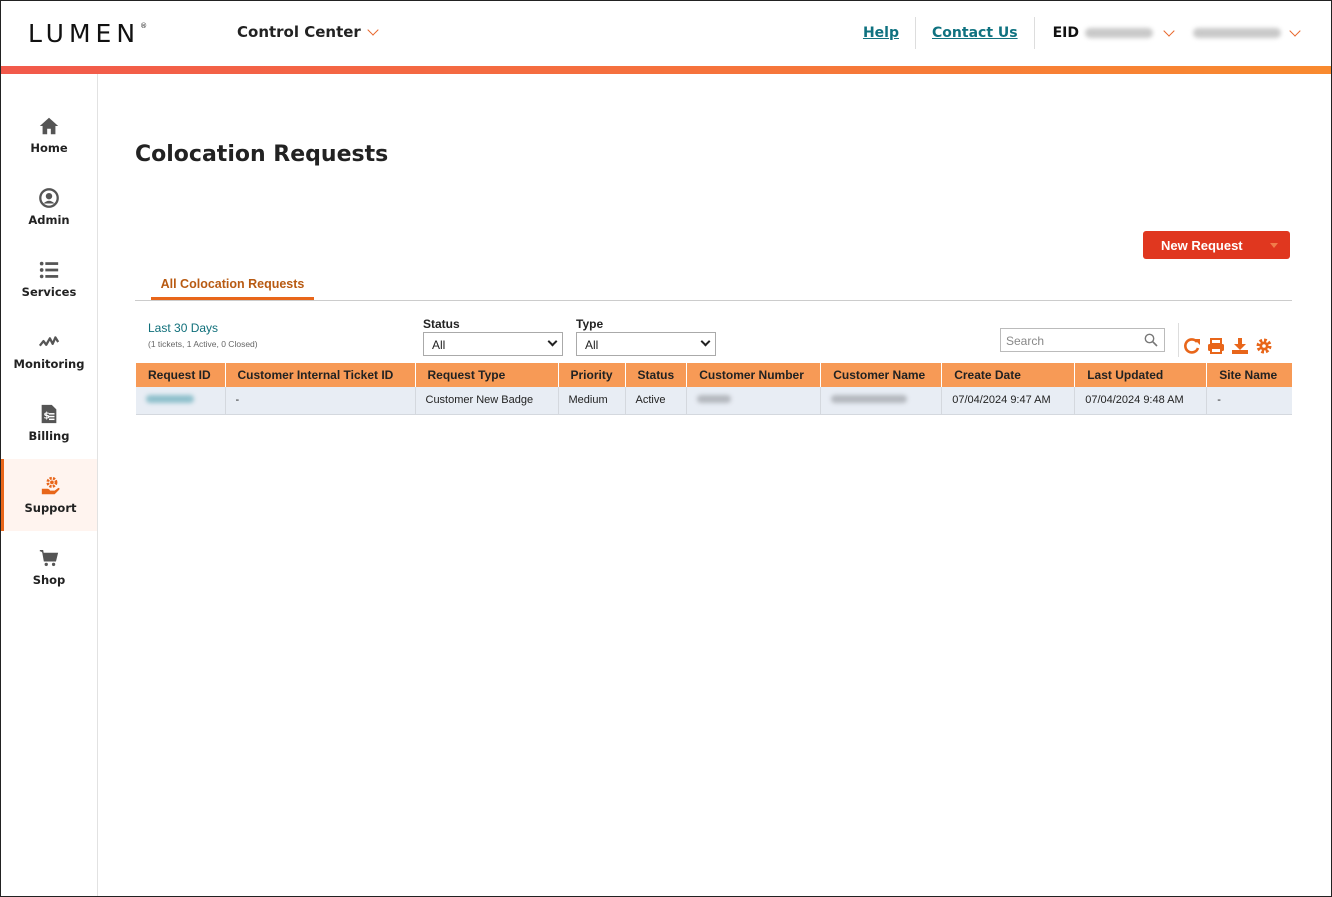 The width and height of the screenshot is (1332, 897). I want to click on request-id-link-redacted, so click(170, 399).